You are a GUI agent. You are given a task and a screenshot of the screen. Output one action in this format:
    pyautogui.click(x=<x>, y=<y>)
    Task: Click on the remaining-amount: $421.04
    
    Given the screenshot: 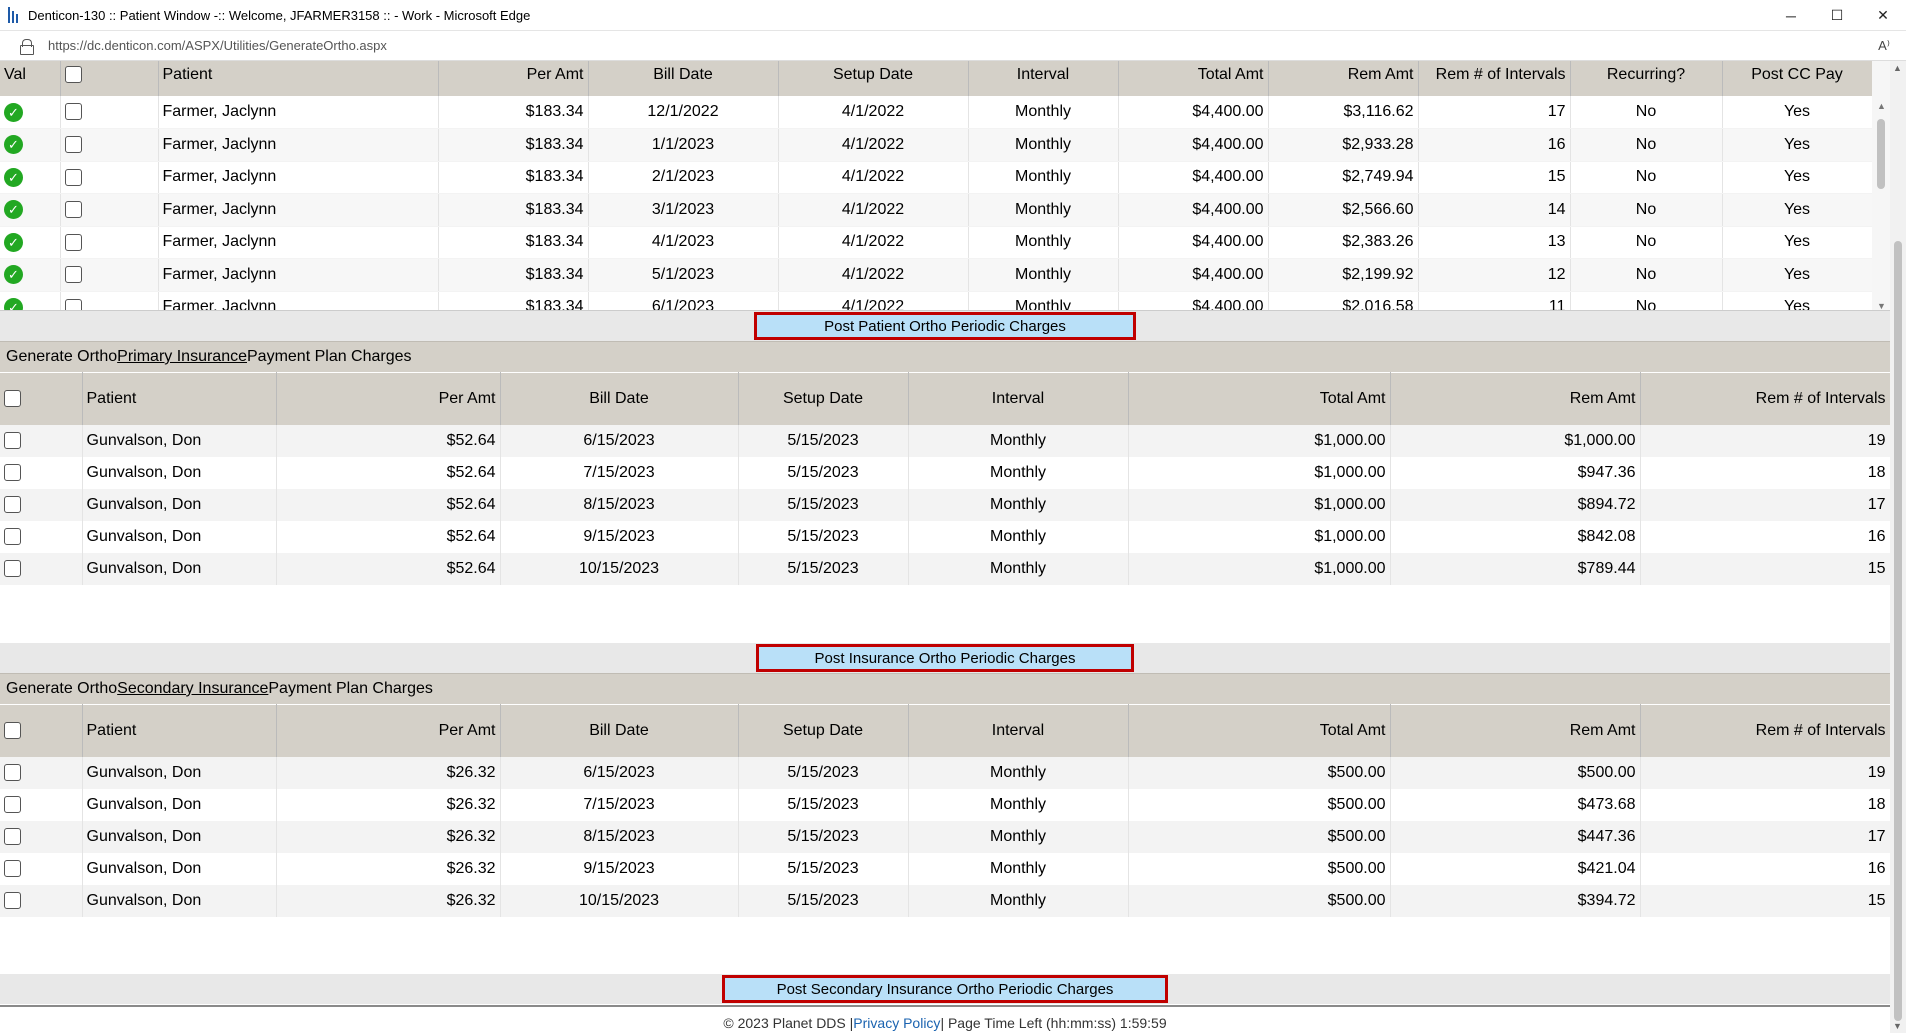 What is the action you would take?
    pyautogui.click(x=1515, y=868)
    